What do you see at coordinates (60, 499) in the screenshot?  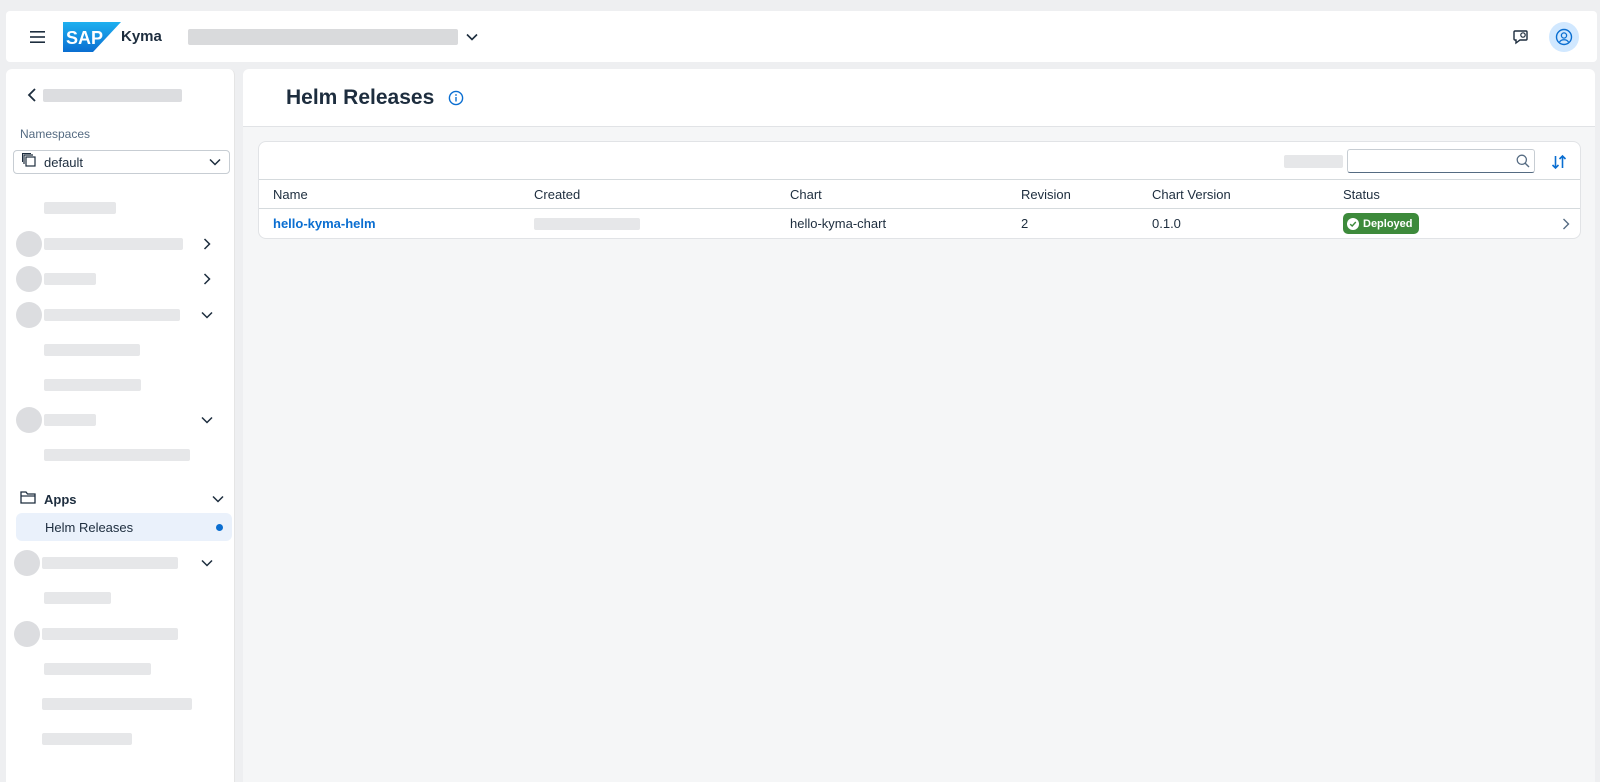 I see `nav-group-apps-label: Apps` at bounding box center [60, 499].